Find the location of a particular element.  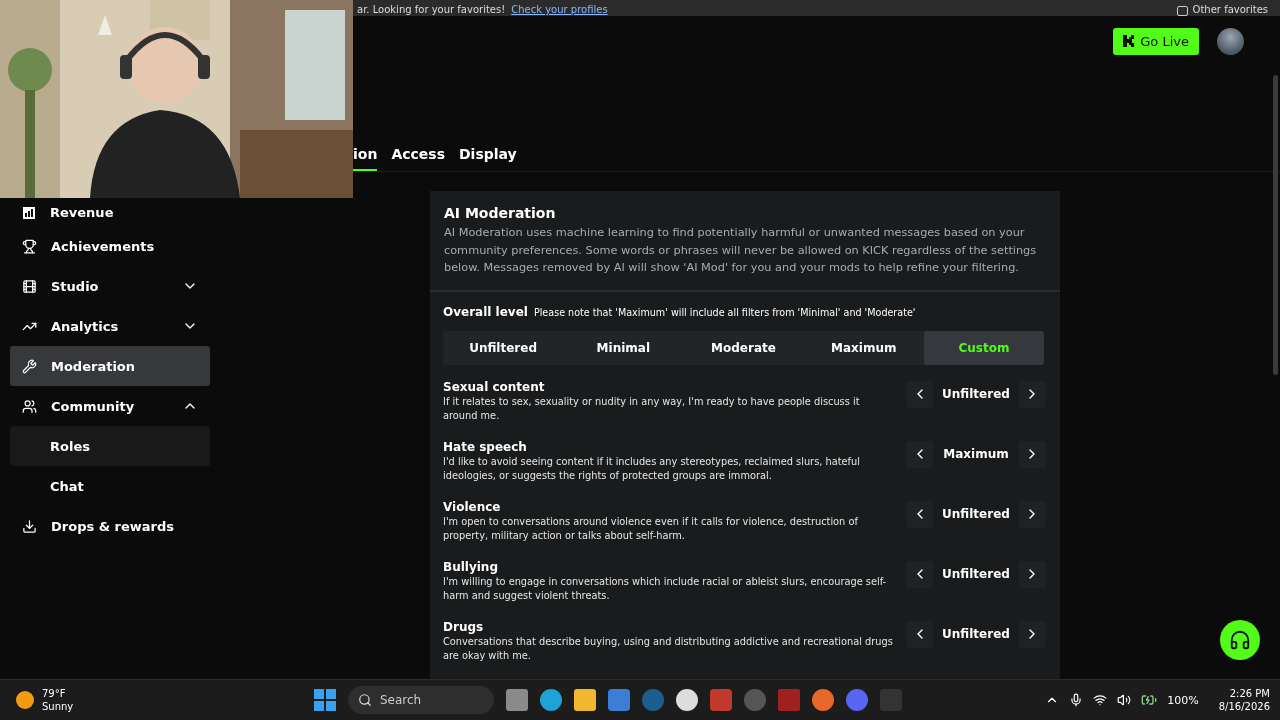

wrench-icon is located at coordinates (29, 366).